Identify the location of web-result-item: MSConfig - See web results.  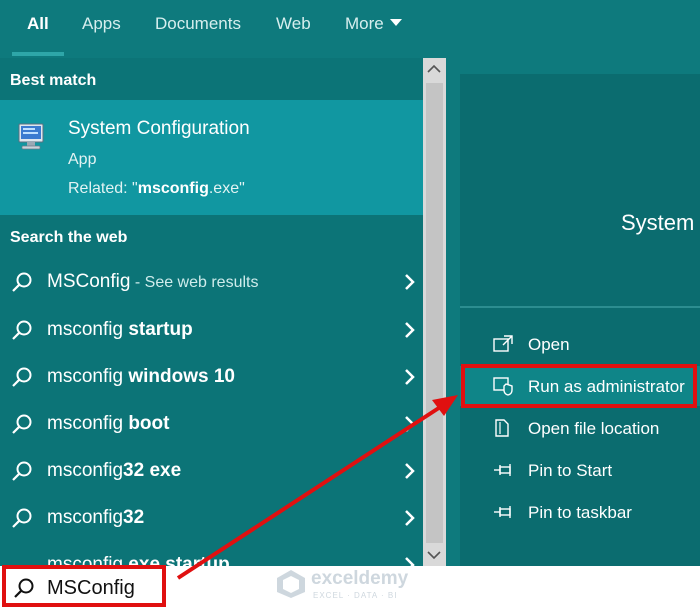
(211, 282).